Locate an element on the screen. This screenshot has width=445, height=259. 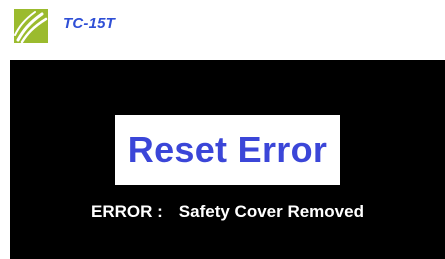
app-title: TC-15T is located at coordinates (89, 23).